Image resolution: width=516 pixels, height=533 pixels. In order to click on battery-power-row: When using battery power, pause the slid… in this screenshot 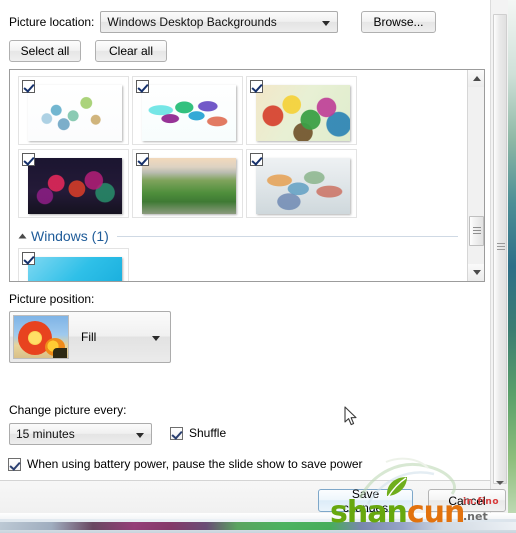, I will do `click(185, 464)`.